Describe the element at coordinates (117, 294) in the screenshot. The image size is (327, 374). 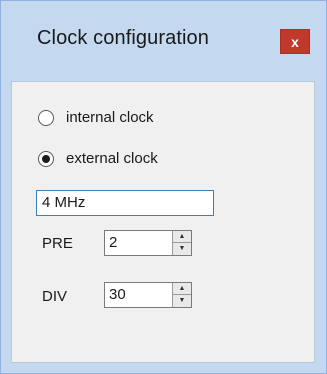
I see `div-value: 30` at that location.